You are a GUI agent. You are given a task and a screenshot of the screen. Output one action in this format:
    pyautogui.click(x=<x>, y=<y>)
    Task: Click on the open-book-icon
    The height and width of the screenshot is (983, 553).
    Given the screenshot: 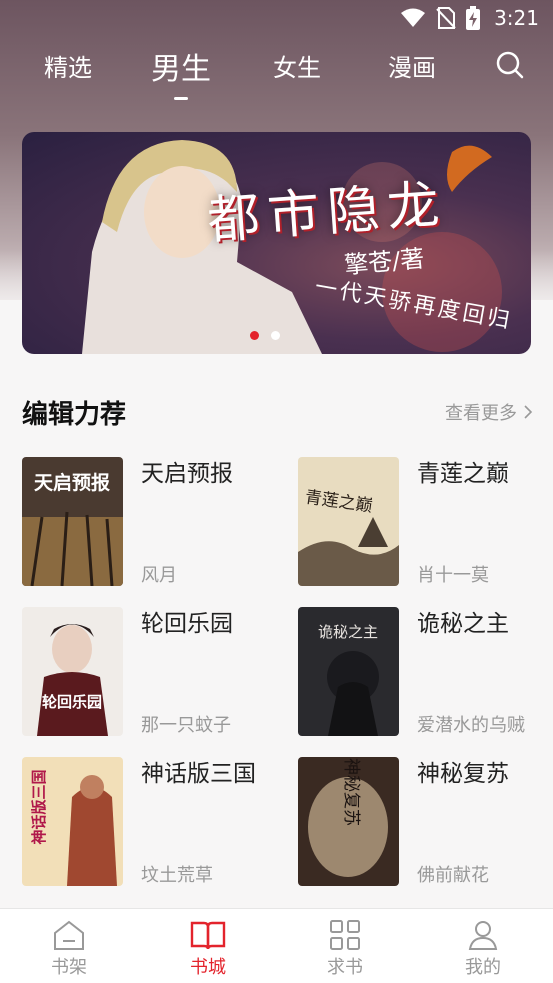 What is the action you would take?
    pyautogui.click(x=208, y=935)
    